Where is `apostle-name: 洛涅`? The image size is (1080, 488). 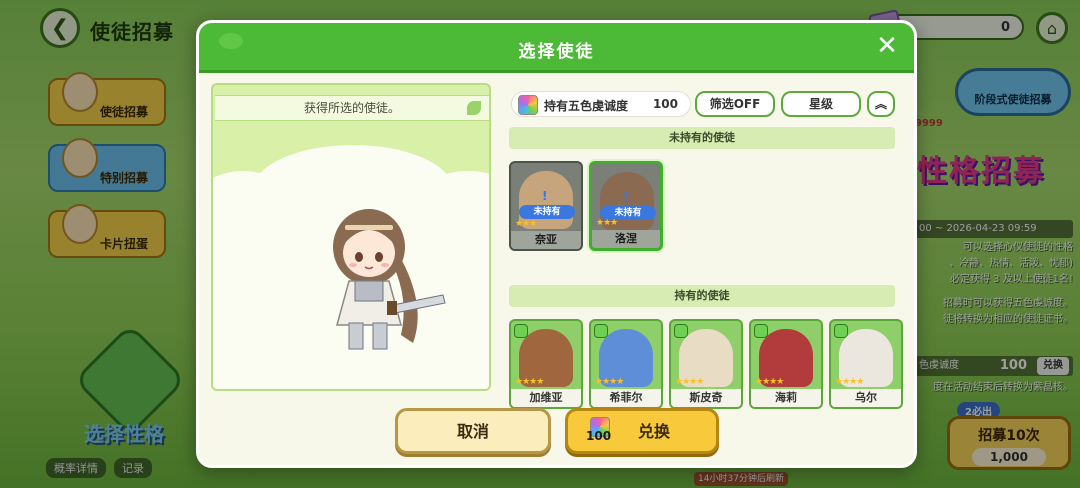
apostle-name: 洛涅 is located at coordinates (626, 239).